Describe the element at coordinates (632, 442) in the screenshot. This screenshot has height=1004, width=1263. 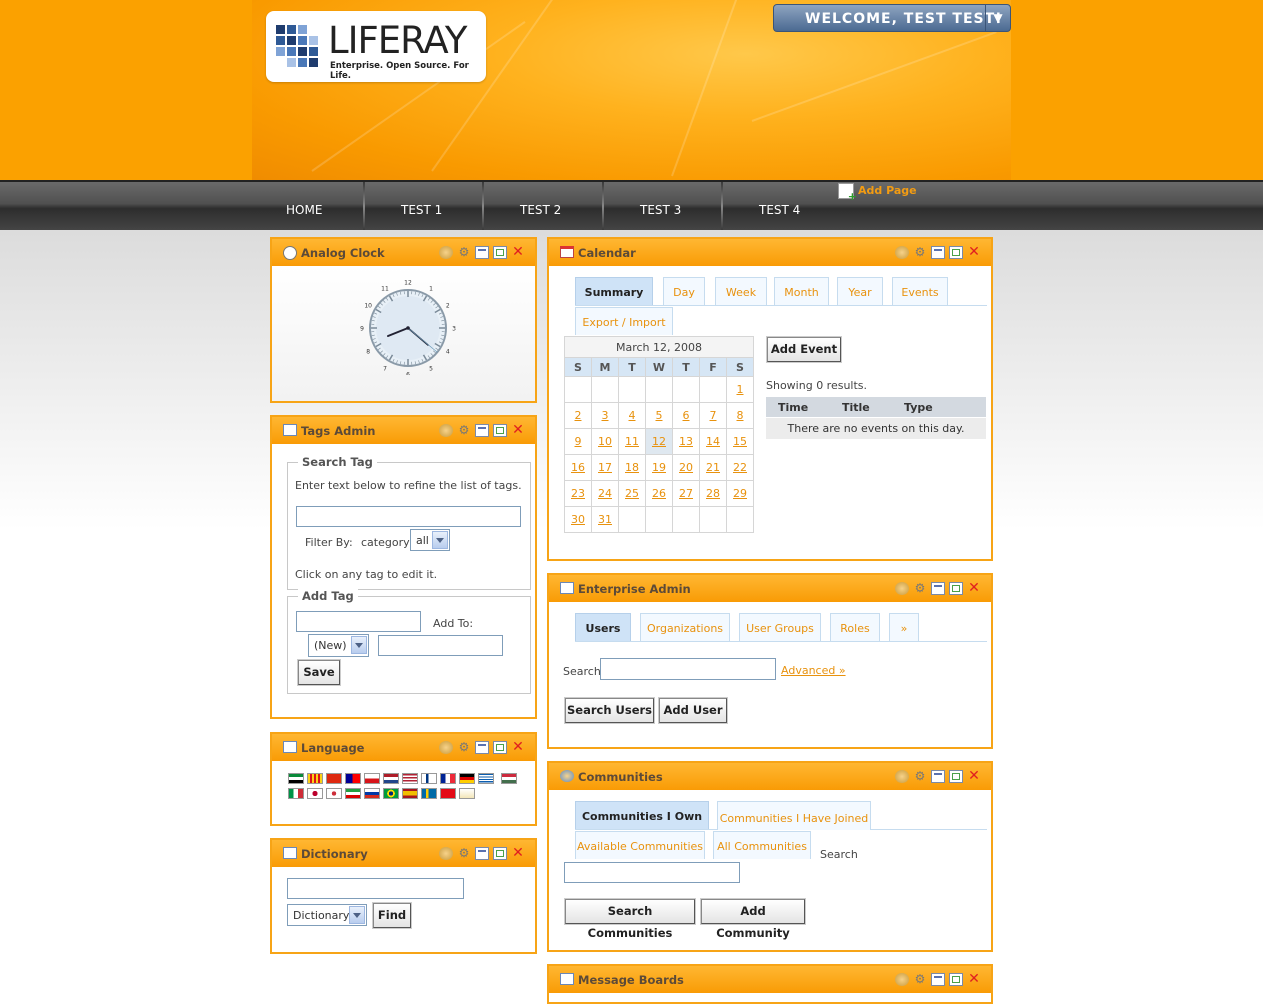
I see `calendar-day: 11` at that location.